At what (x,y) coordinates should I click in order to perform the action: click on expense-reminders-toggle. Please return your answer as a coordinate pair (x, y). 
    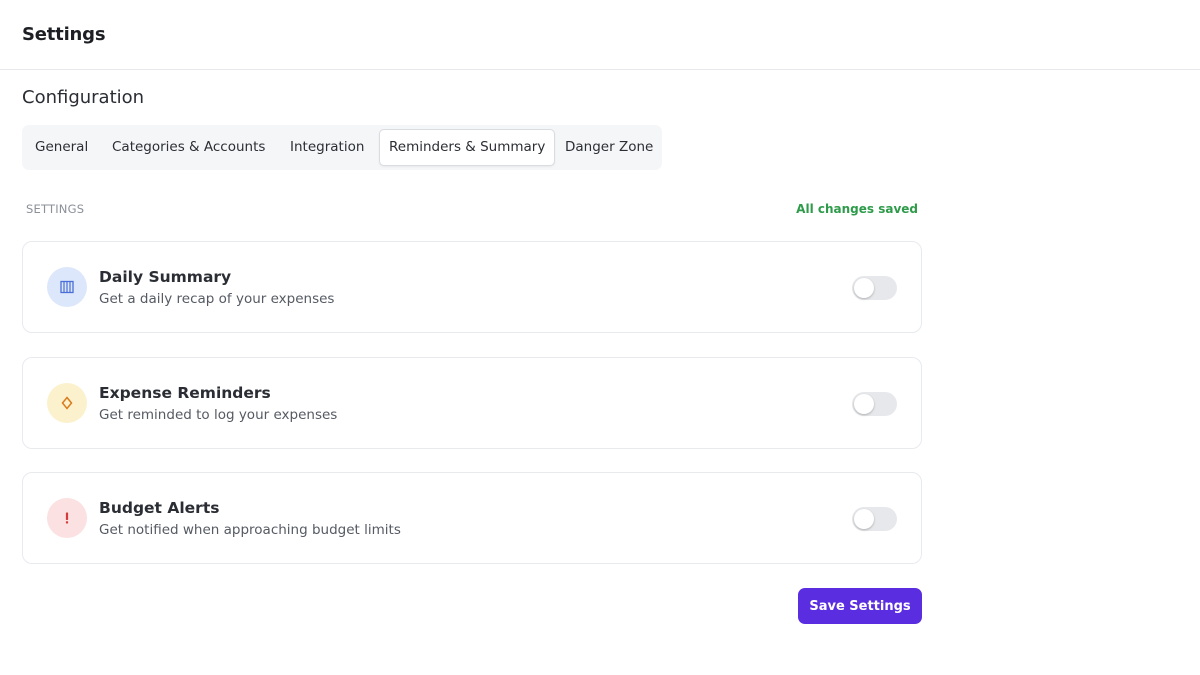
    Looking at the image, I should click on (874, 404).